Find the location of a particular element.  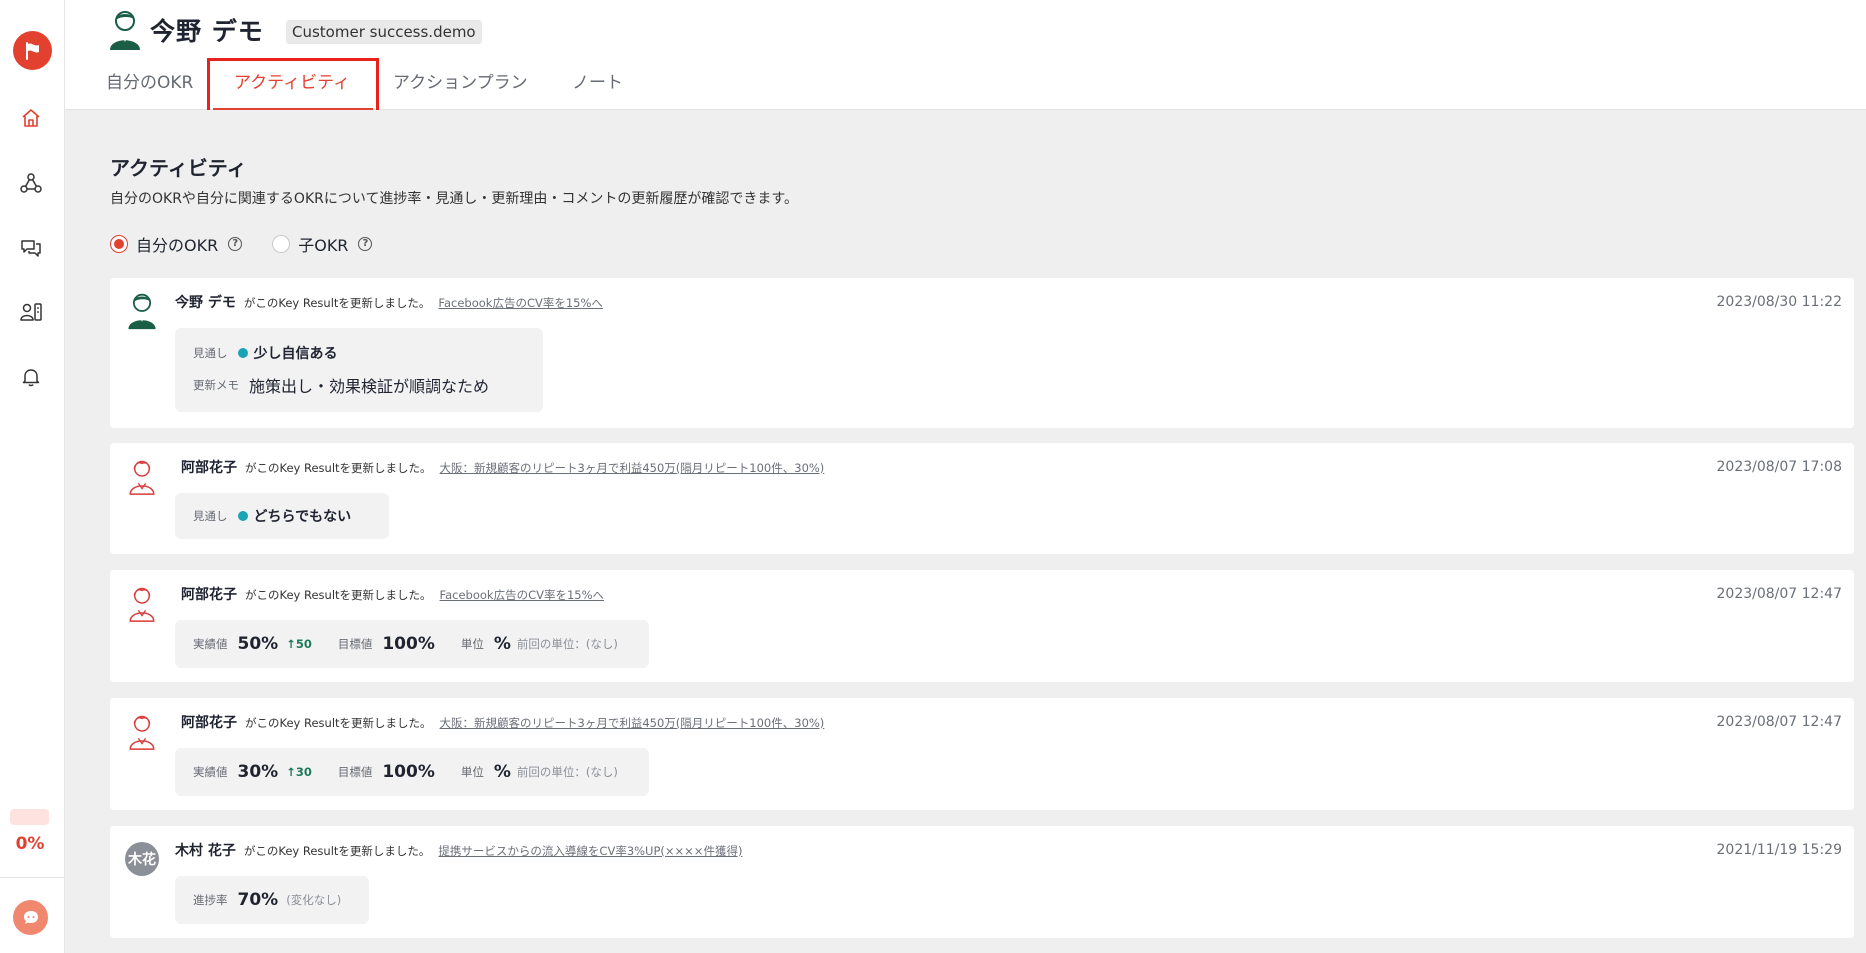

users-icon is located at coordinates (31, 312).